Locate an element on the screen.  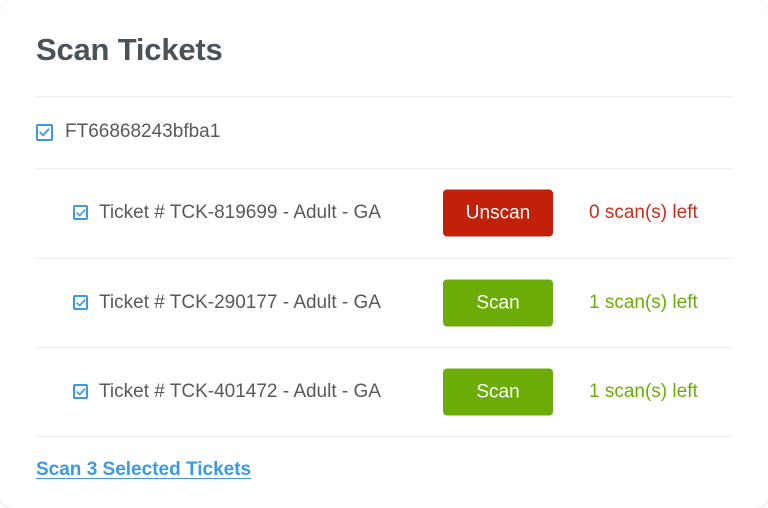
scan-button-2: Scan is located at coordinates (498, 302).